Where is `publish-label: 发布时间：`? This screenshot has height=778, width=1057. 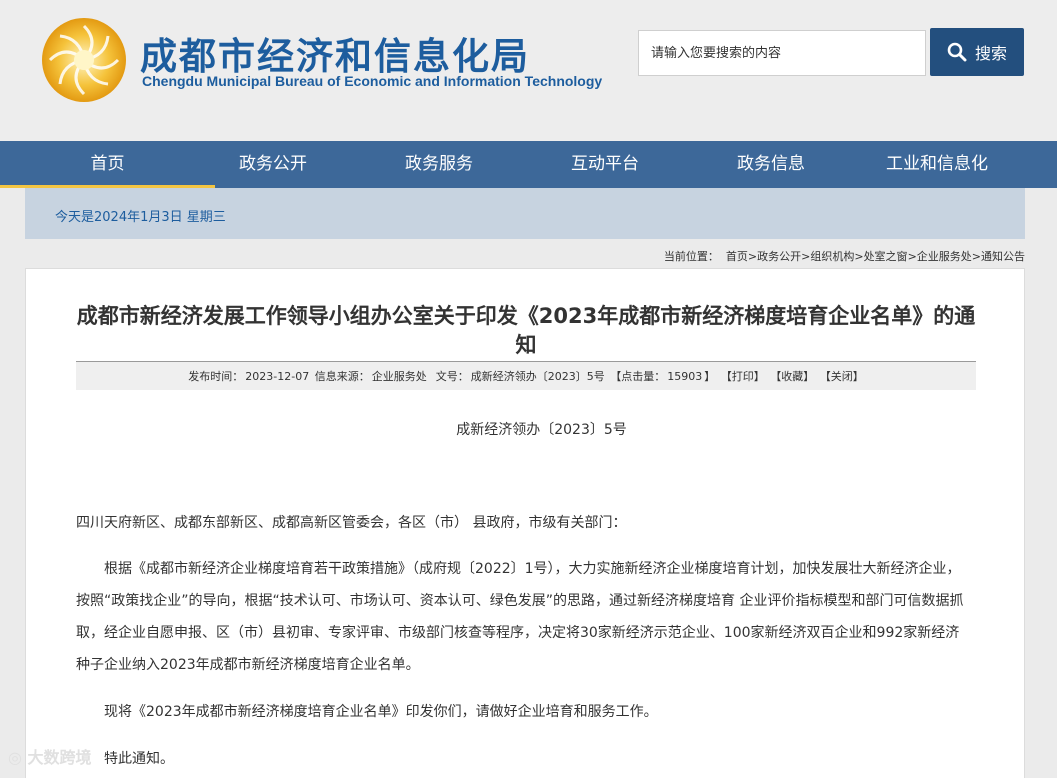
publish-label: 发布时间： is located at coordinates (216, 376).